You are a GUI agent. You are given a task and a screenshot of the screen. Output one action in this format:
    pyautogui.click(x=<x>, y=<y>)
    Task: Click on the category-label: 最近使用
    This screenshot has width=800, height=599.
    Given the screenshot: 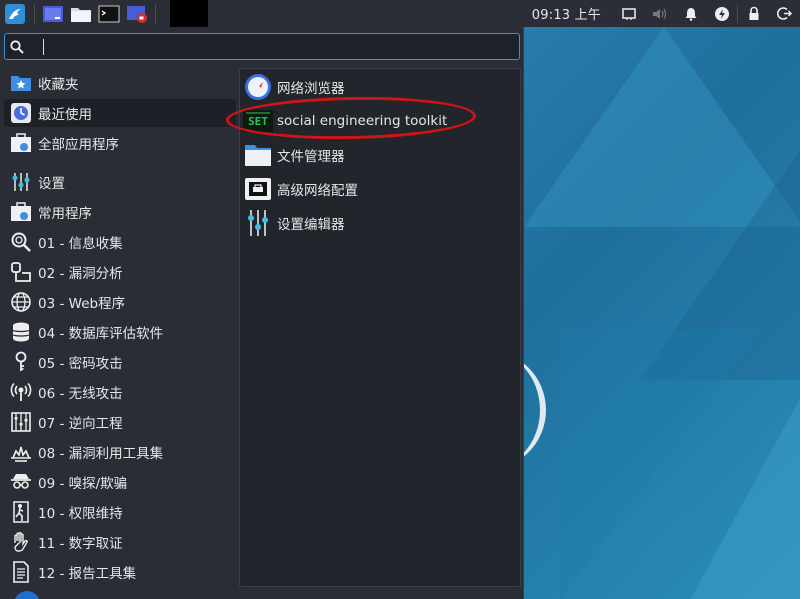 What is the action you would take?
    pyautogui.click(x=65, y=115)
    